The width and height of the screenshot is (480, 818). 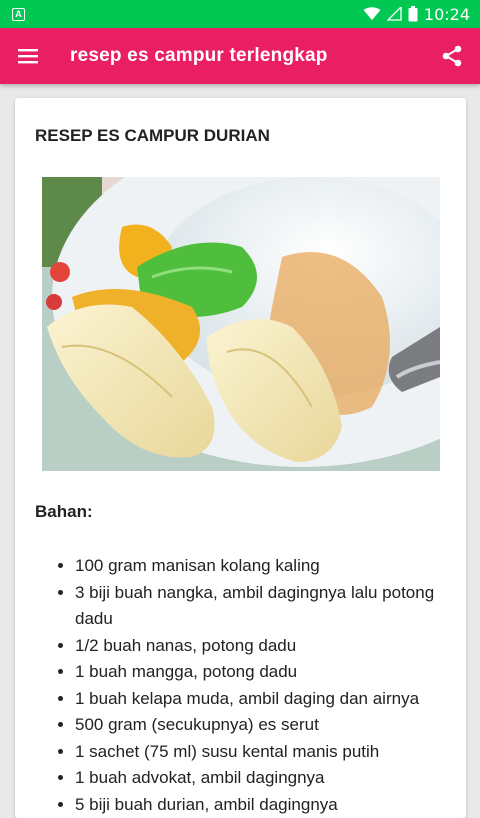 I want to click on app-title: resep es campur terlengkap, so click(x=240, y=56).